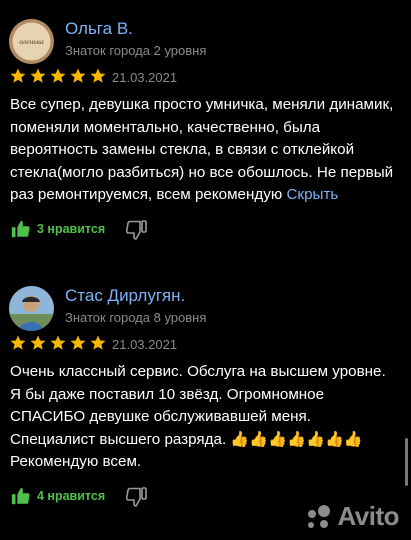 This screenshot has height=540, width=411. What do you see at coordinates (125, 296) in the screenshot?
I see `review-author: Стас Дирлугян.` at bounding box center [125, 296].